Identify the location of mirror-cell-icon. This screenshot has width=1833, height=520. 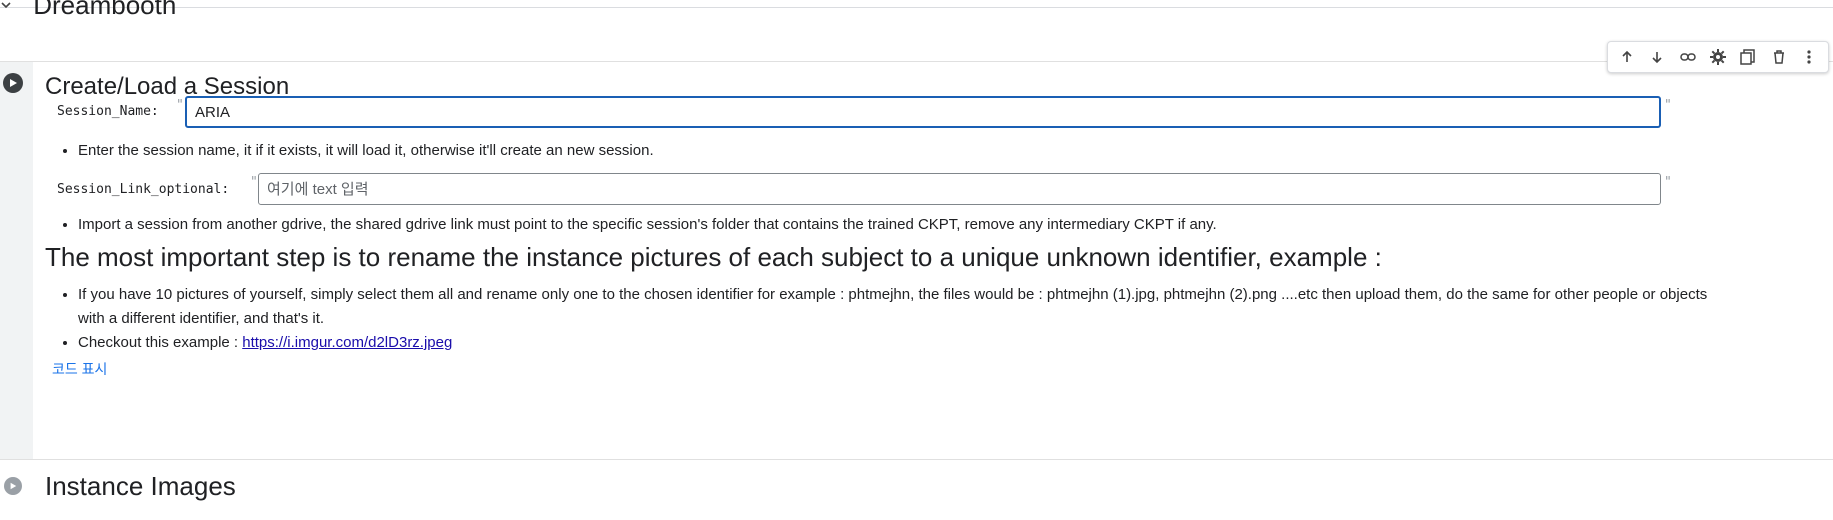
(1748, 57).